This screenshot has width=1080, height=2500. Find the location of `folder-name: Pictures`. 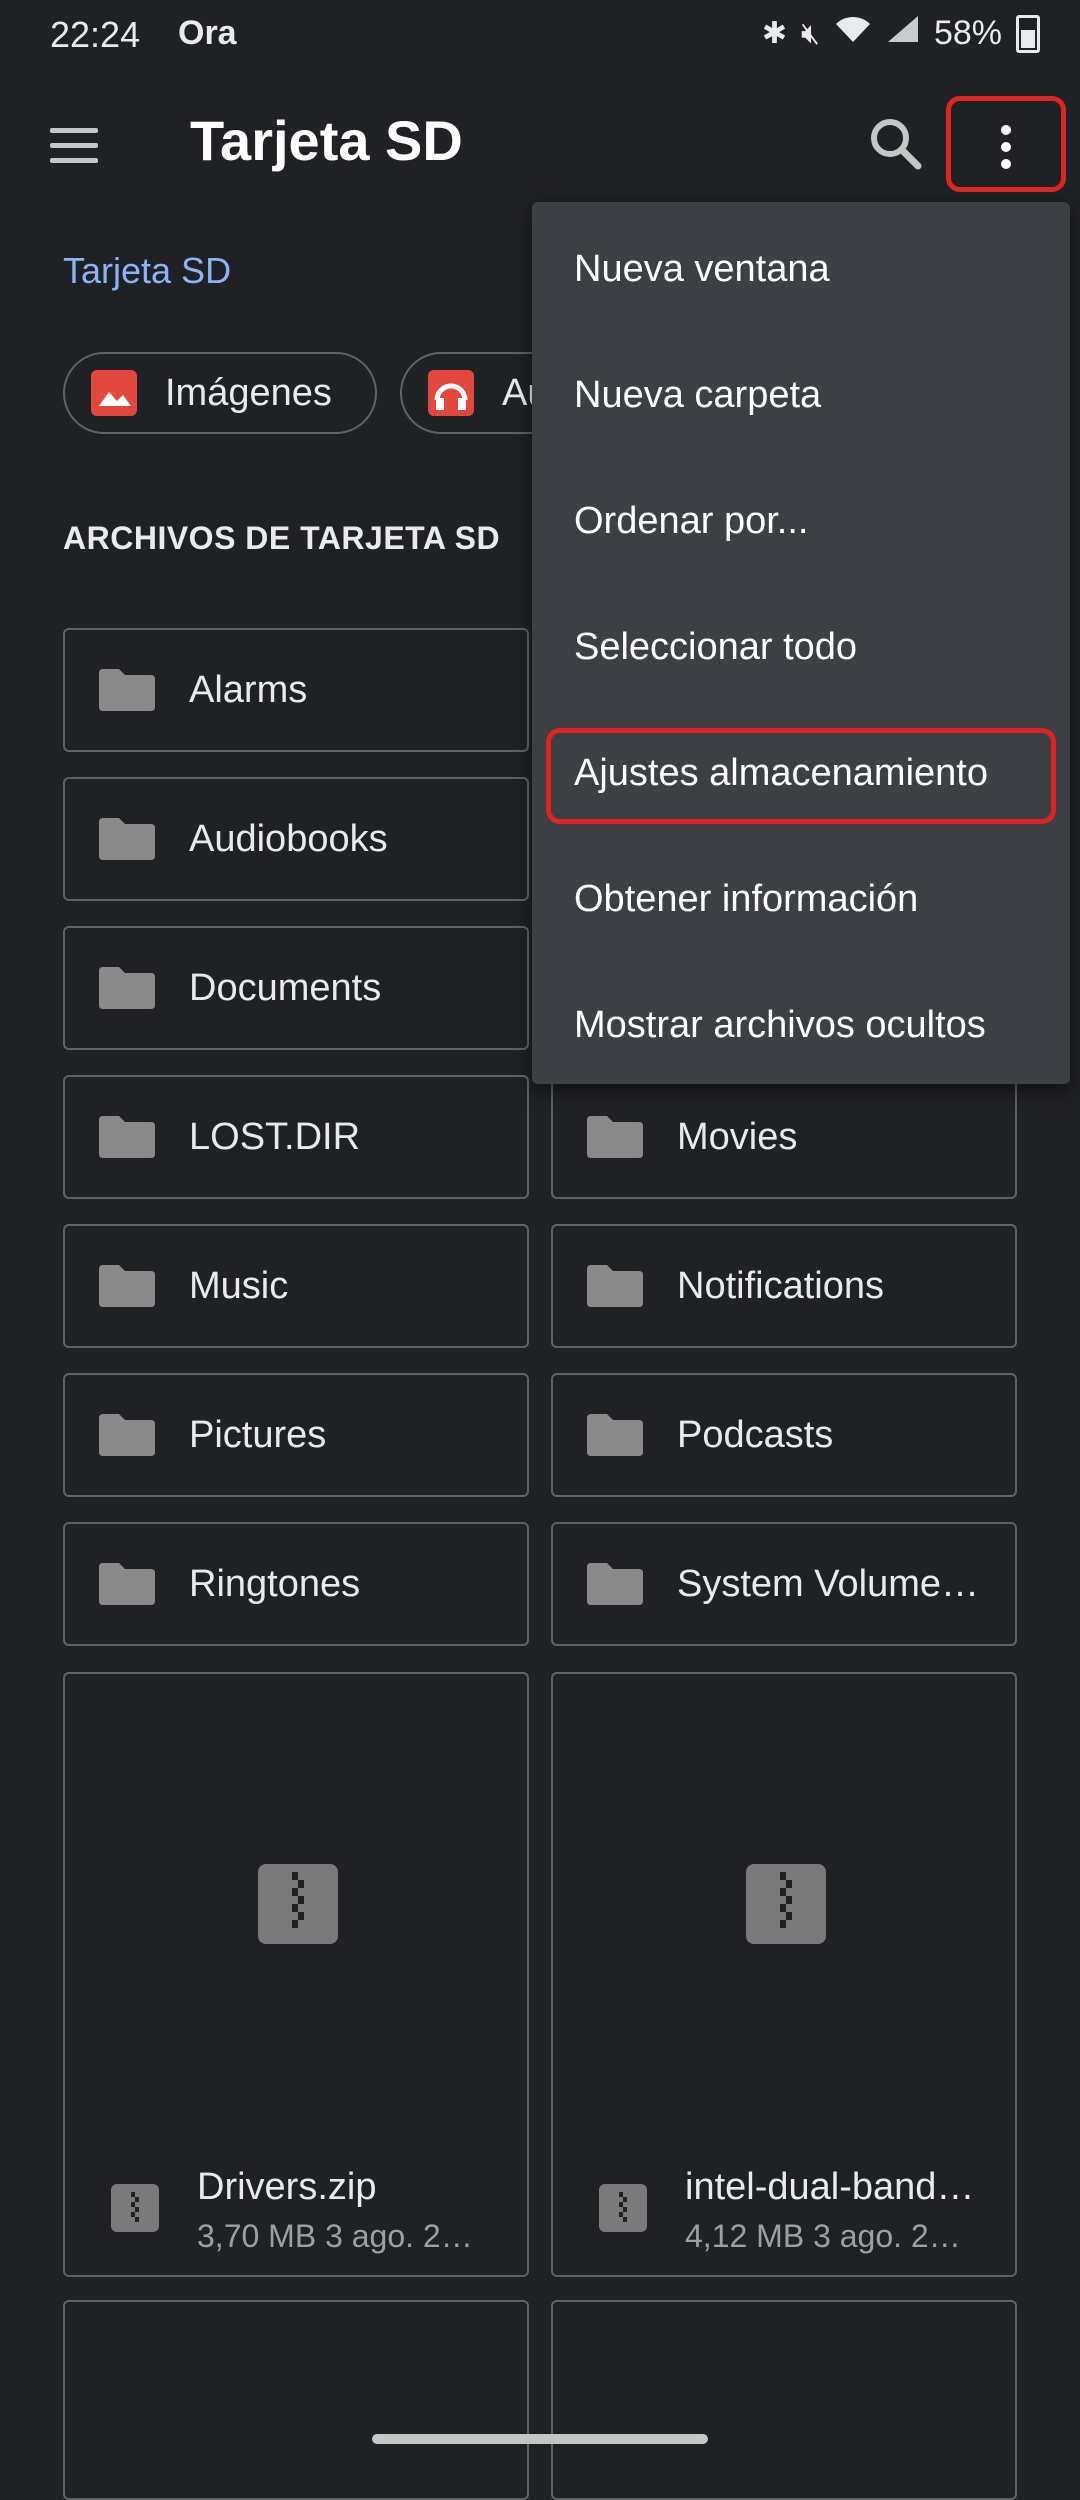

folder-name: Pictures is located at coordinates (258, 1434).